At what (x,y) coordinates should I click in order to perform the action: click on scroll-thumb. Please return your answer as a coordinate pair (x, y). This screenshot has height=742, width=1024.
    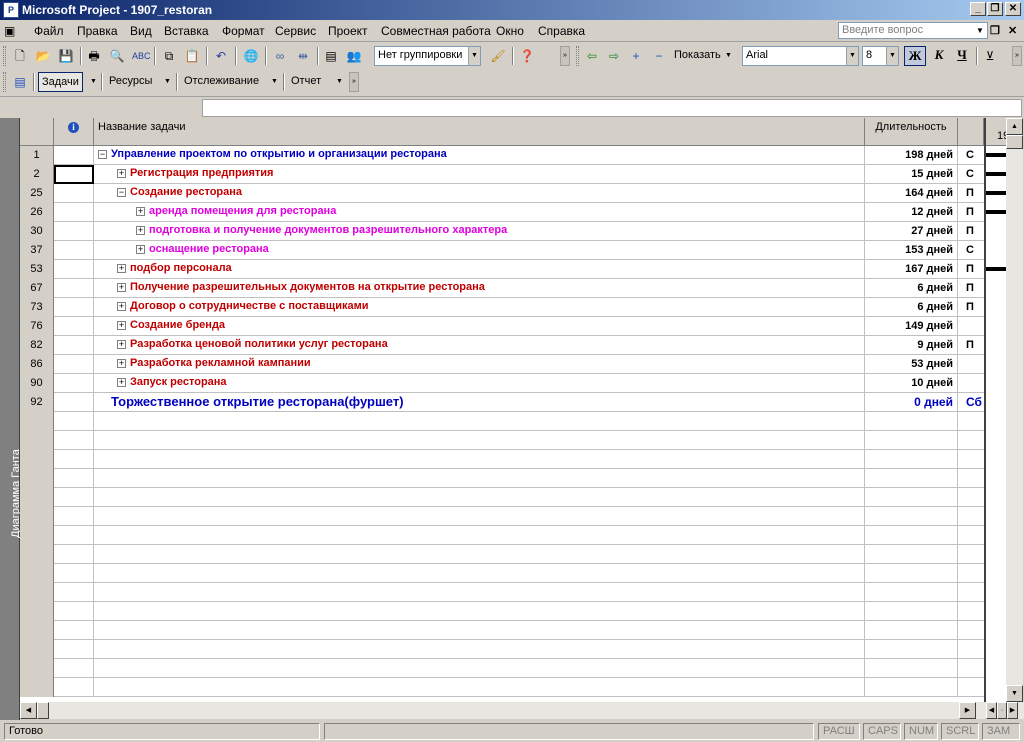
    Looking at the image, I should click on (1014, 142).